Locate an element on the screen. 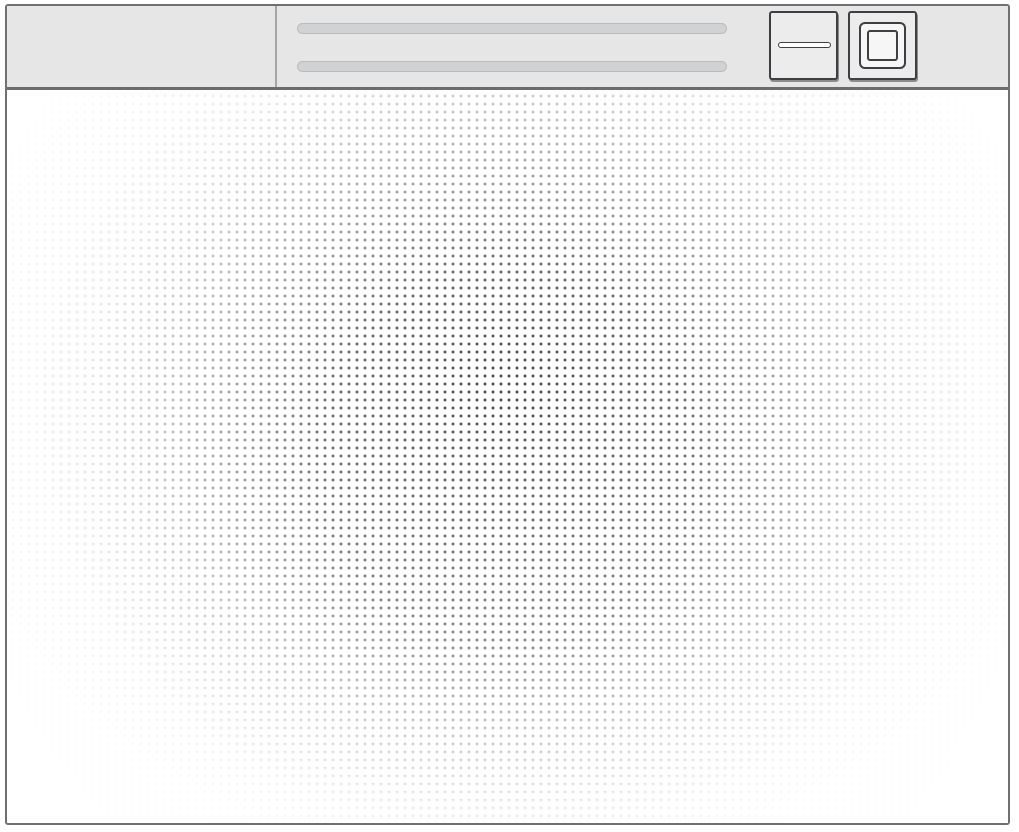 This screenshot has height=832, width=1019. minimize-button is located at coordinates (803, 45).